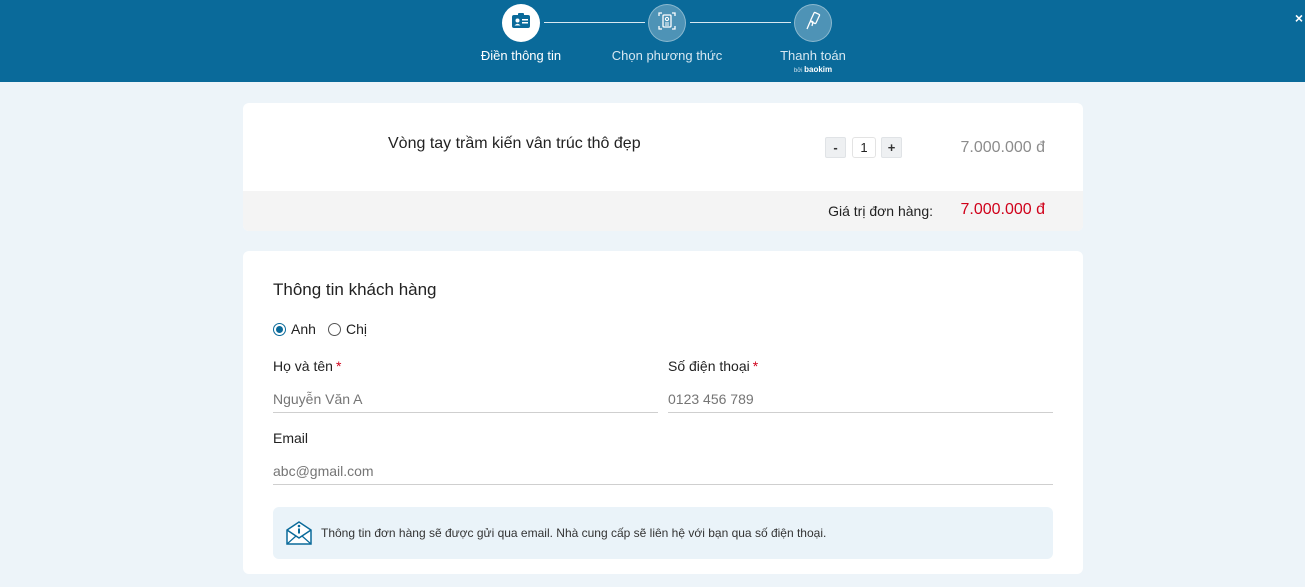 The image size is (1305, 587). Describe the element at coordinates (813, 55) in the screenshot. I see `step-3-label: Thanh toán` at that location.